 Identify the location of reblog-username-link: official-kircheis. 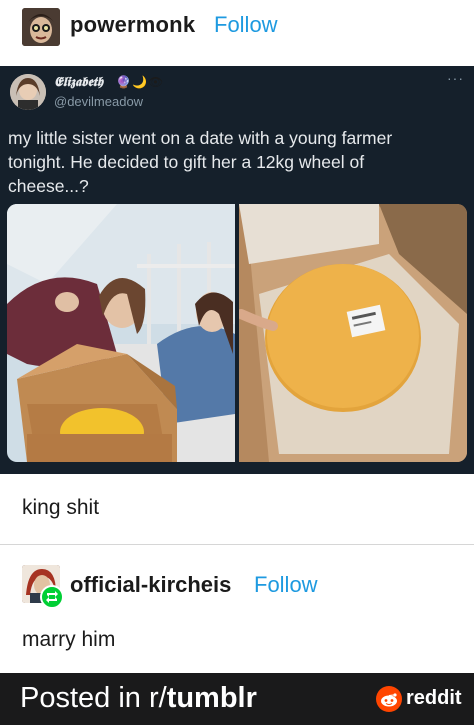
(150, 585).